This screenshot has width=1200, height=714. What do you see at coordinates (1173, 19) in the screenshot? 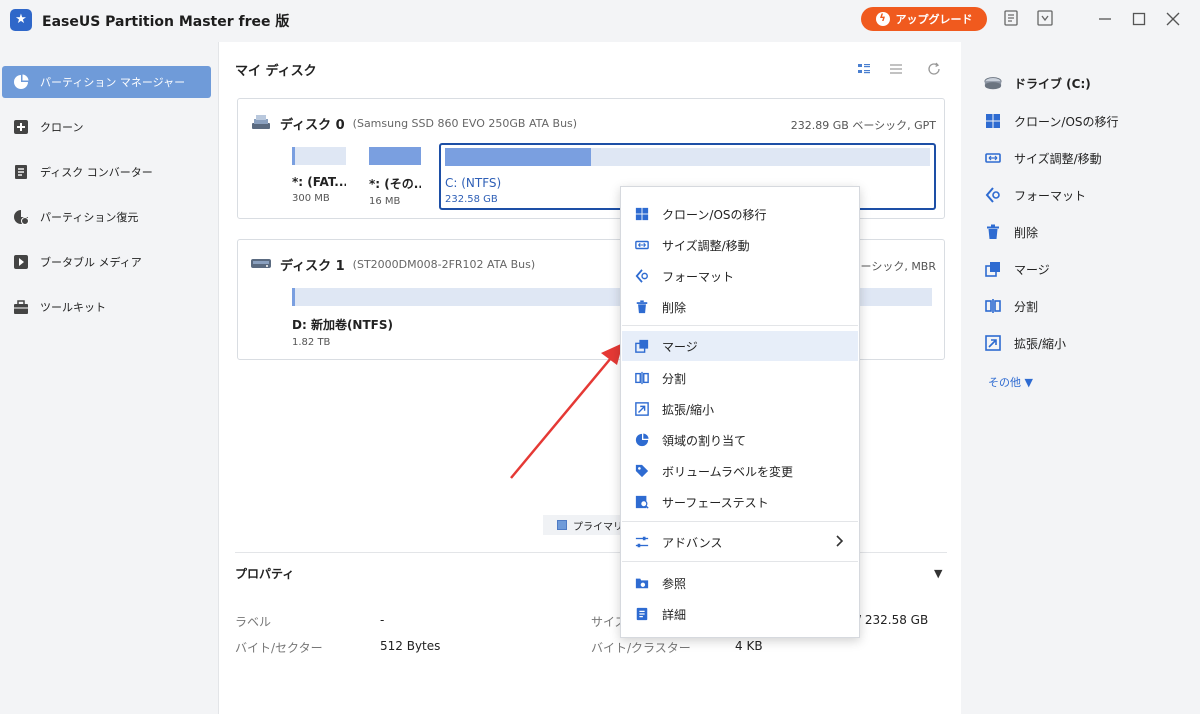
I see `close-icon` at bounding box center [1173, 19].